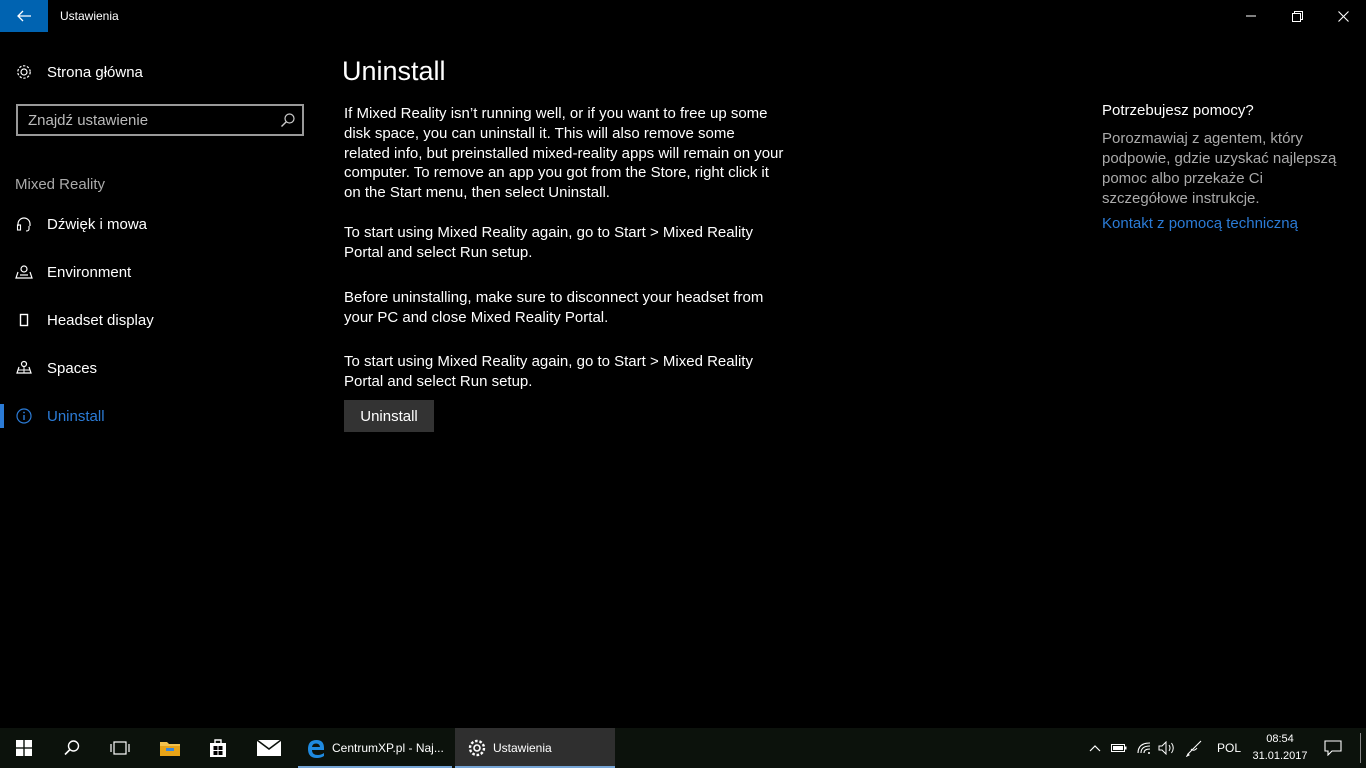 This screenshot has width=1366, height=768. Describe the element at coordinates (24, 368) in the screenshot. I see `spaces-icon` at that location.